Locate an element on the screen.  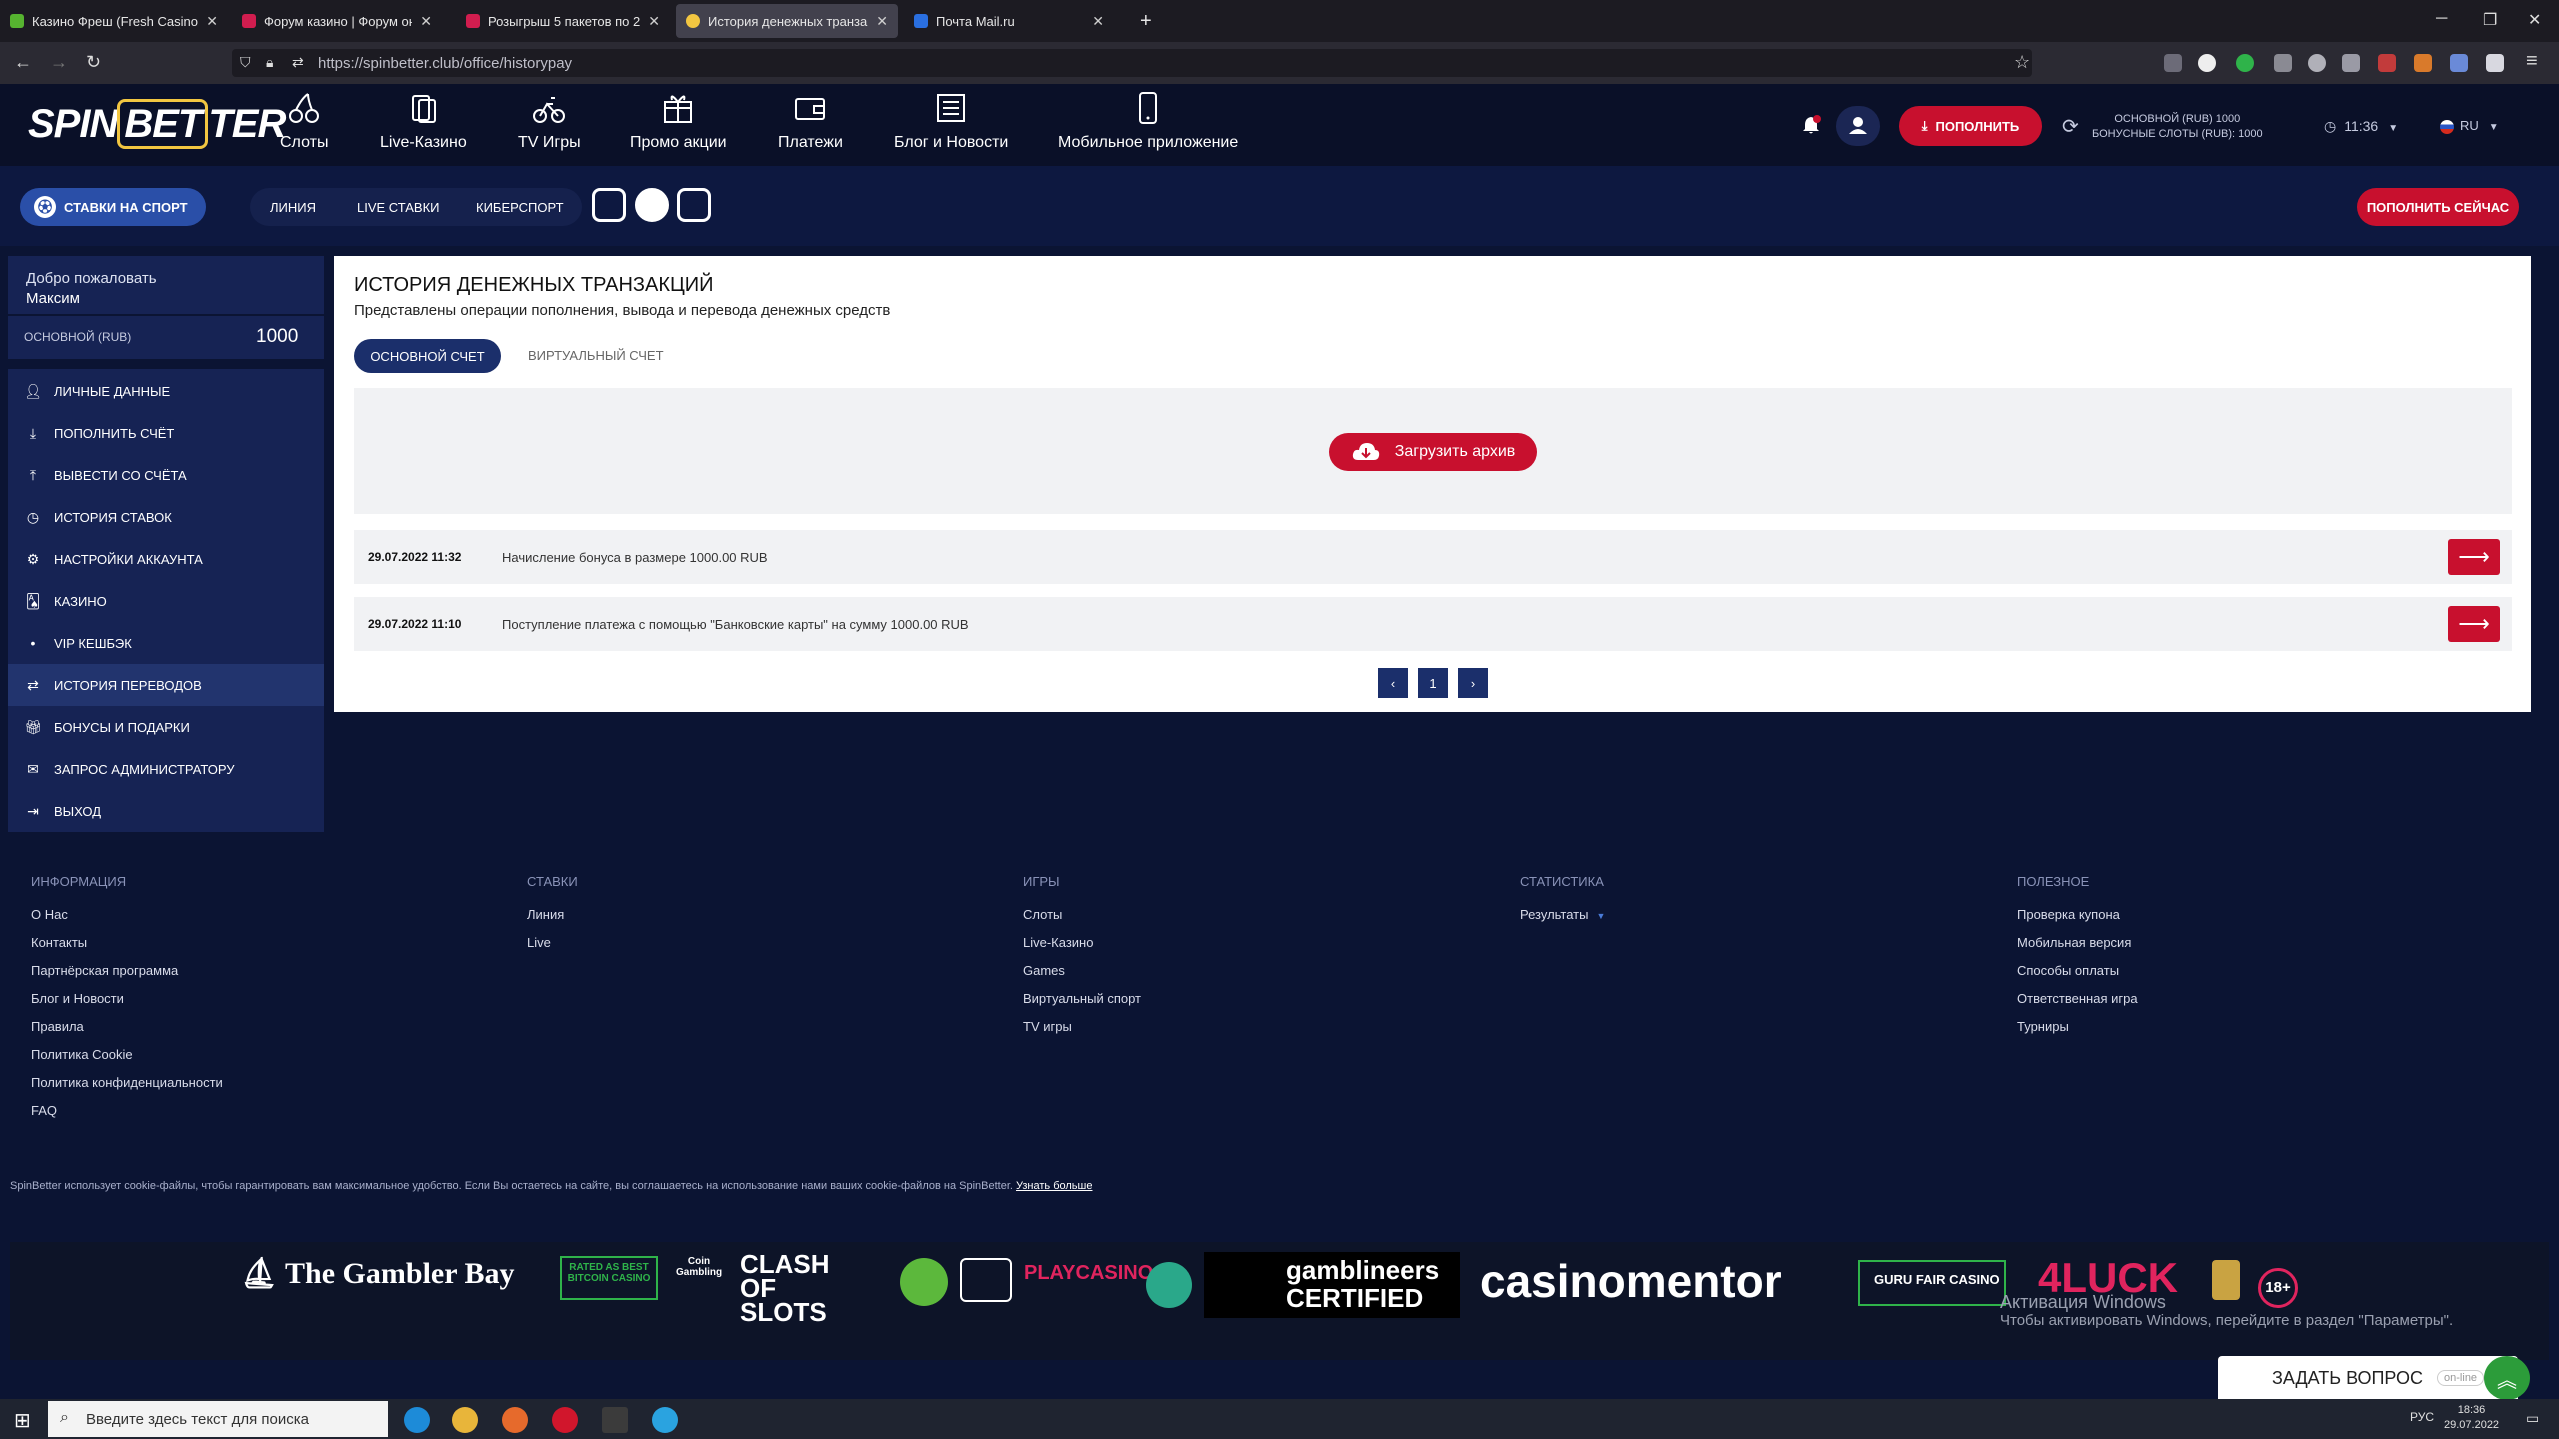
footer-link: Проверка купона is located at coordinates (2068, 914).